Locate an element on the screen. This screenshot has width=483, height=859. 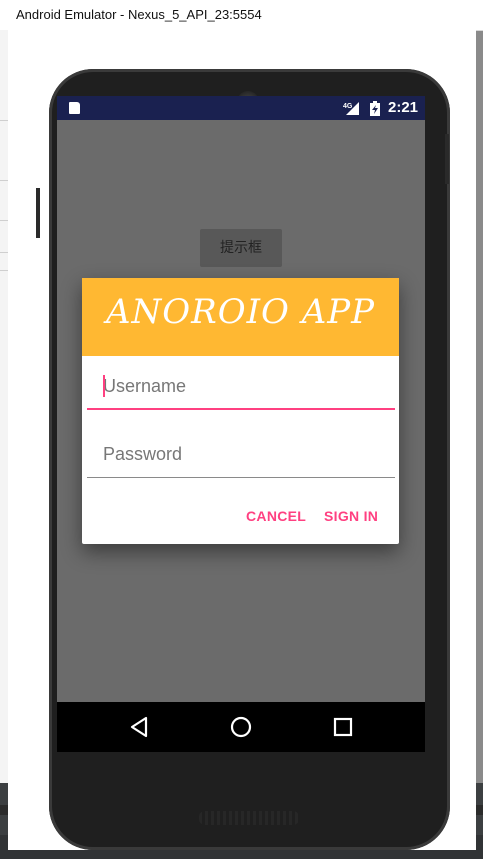
username-input is located at coordinates (241, 386).